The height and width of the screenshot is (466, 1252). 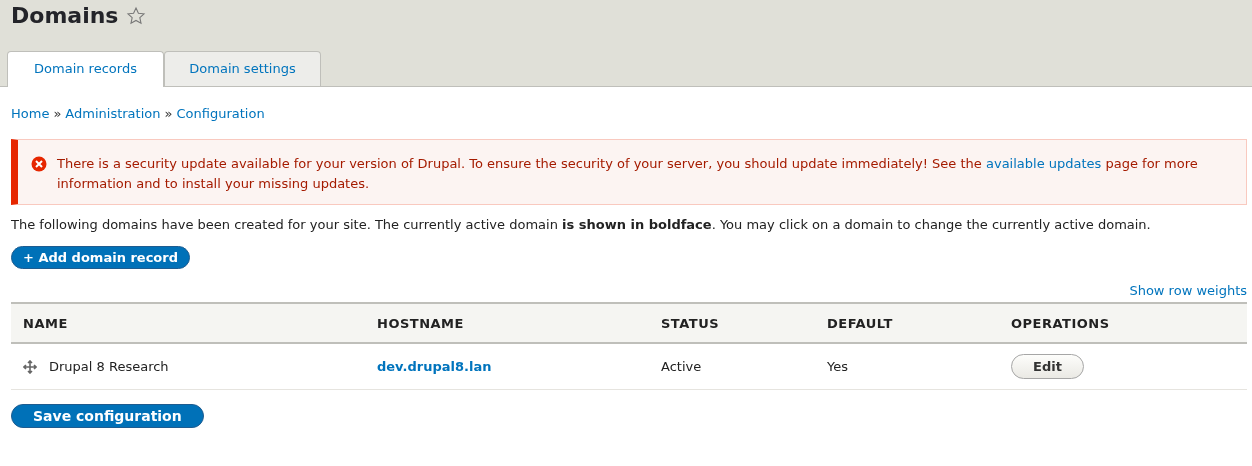 What do you see at coordinates (434, 366) in the screenshot?
I see `hostname-link: dev.drupal8.lan` at bounding box center [434, 366].